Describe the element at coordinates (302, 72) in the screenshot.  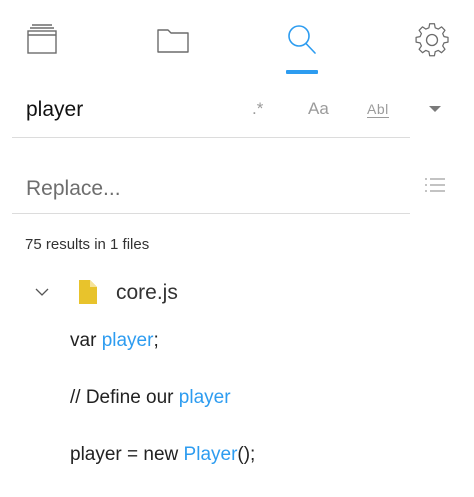
I see `active-tab-indicator` at that location.